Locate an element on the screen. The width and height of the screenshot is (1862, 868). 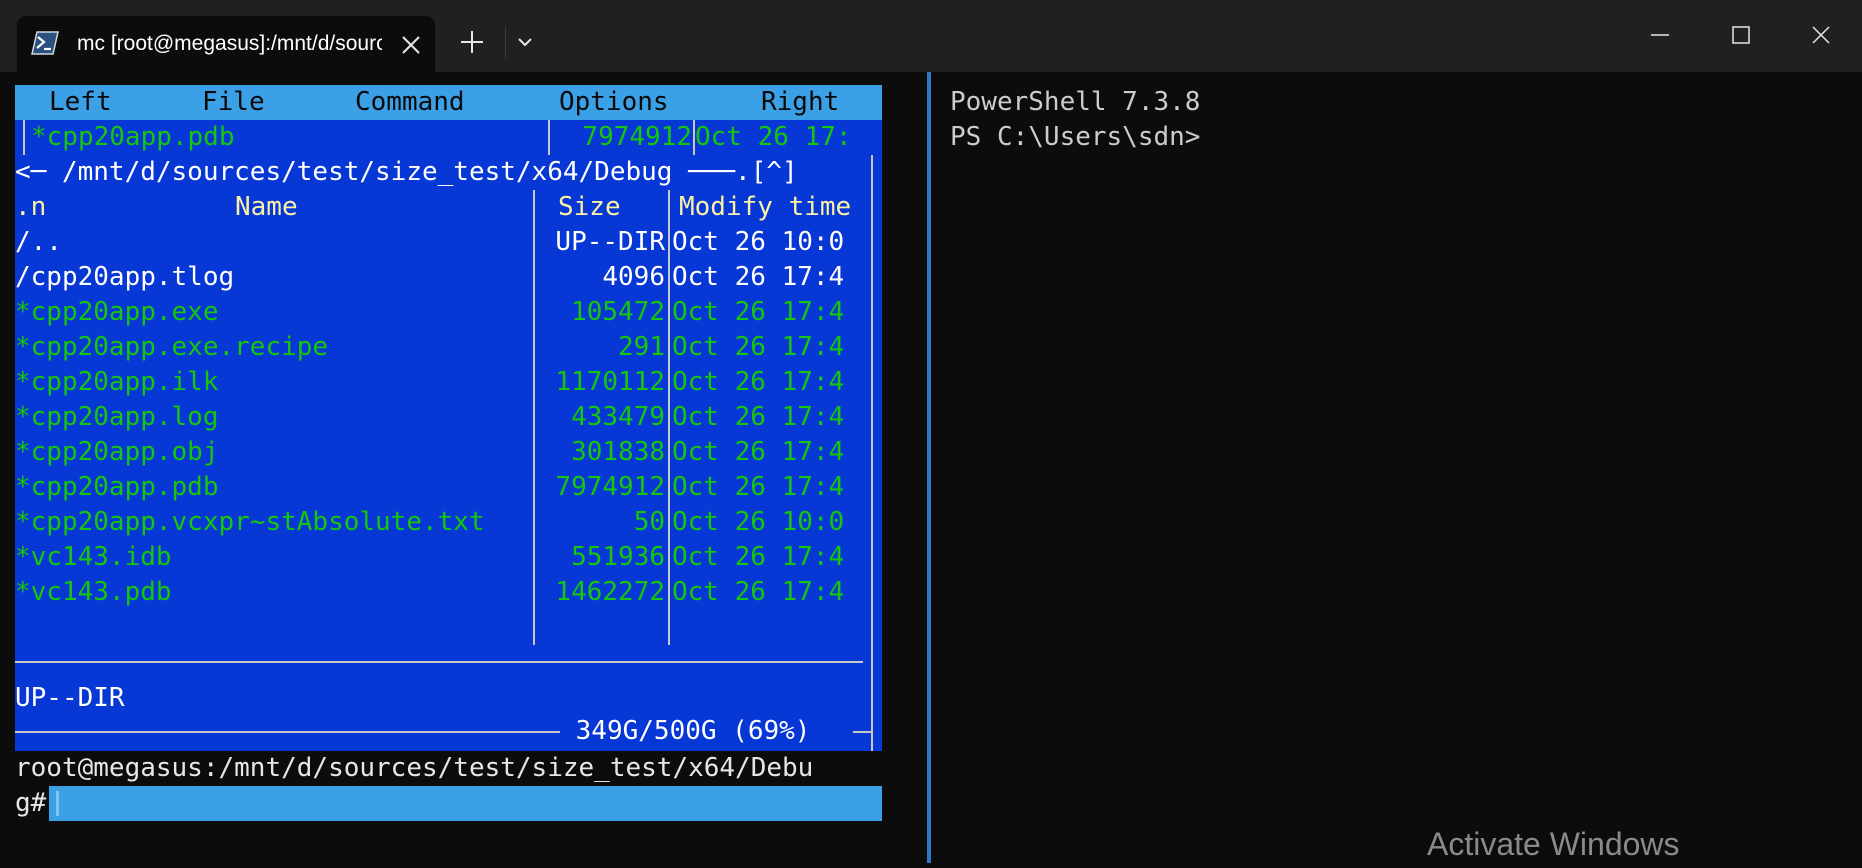
file-name: *cpp20app.log is located at coordinates (117, 417).